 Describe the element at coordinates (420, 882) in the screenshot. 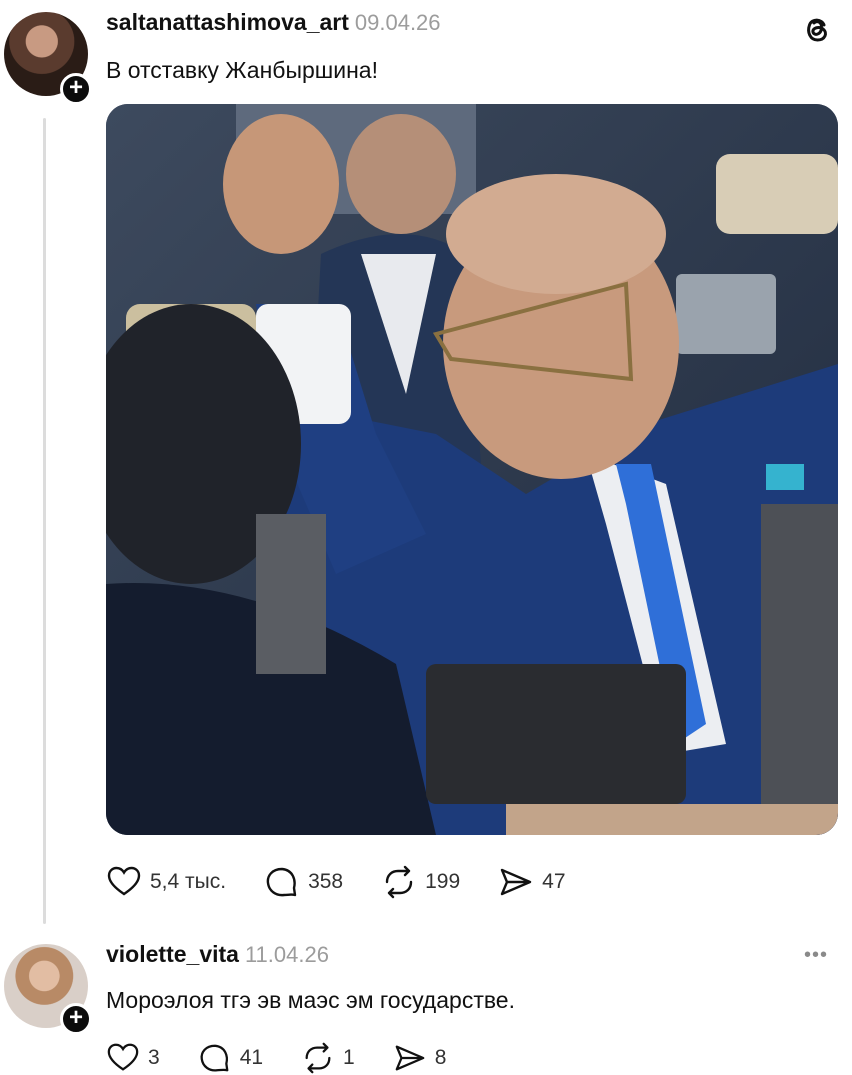

I see `repost-button: 199` at that location.